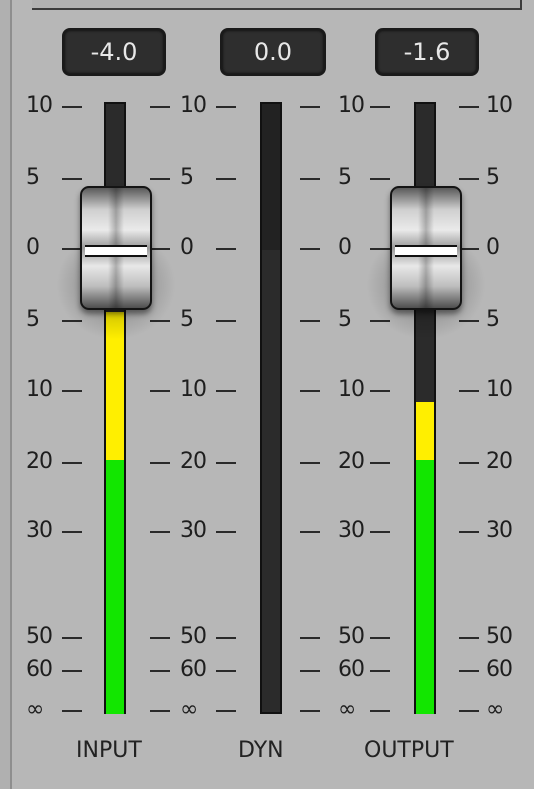 Image resolution: width=534 pixels, height=789 pixels. What do you see at coordinates (193, 530) in the screenshot?
I see `scale-label-2-7: 30` at bounding box center [193, 530].